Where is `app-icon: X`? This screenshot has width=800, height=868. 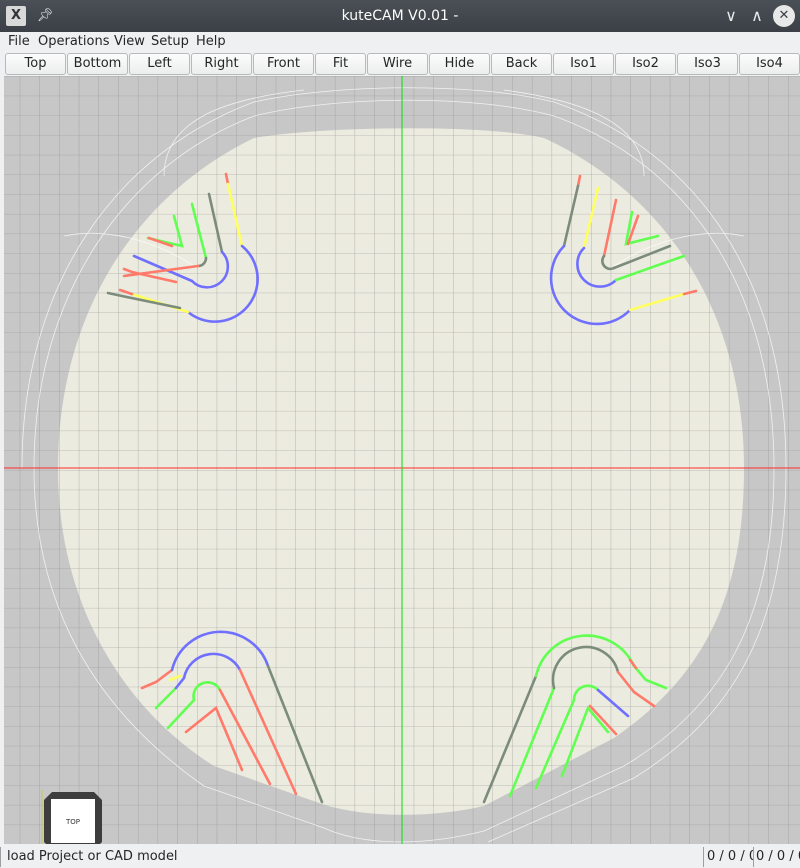
app-icon: X is located at coordinates (16, 16).